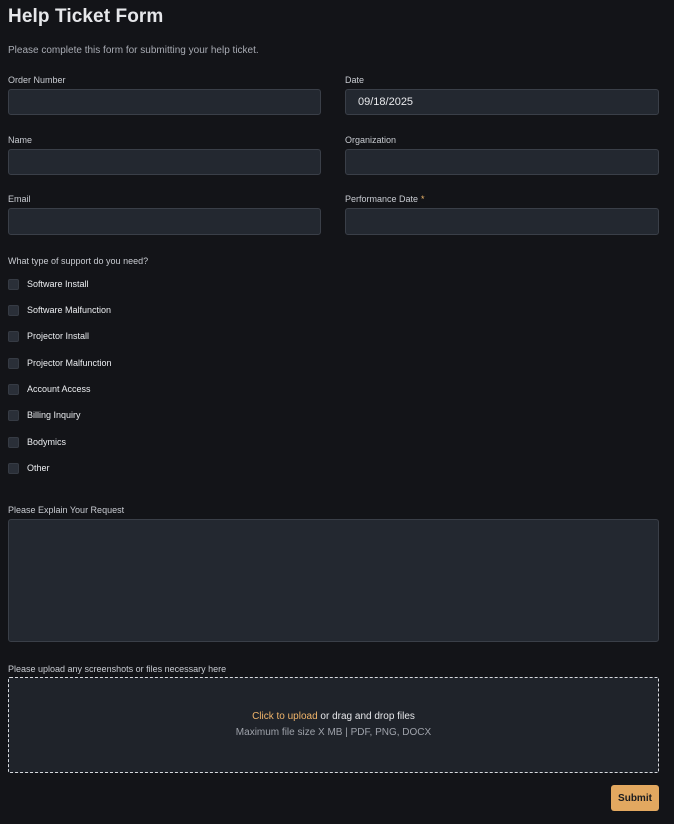 The height and width of the screenshot is (824, 674). What do you see at coordinates (382, 199) in the screenshot?
I see `performance-date-label-text: Performance Date` at bounding box center [382, 199].